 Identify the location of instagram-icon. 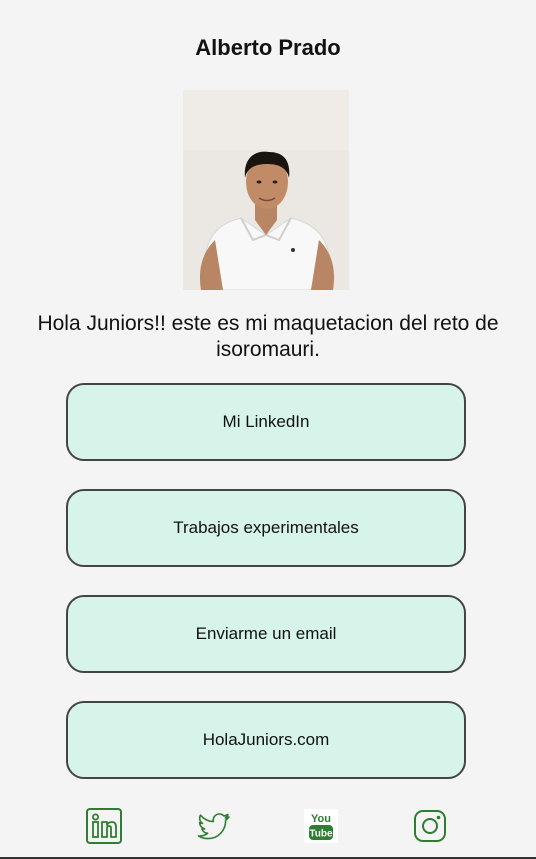
(430, 826).